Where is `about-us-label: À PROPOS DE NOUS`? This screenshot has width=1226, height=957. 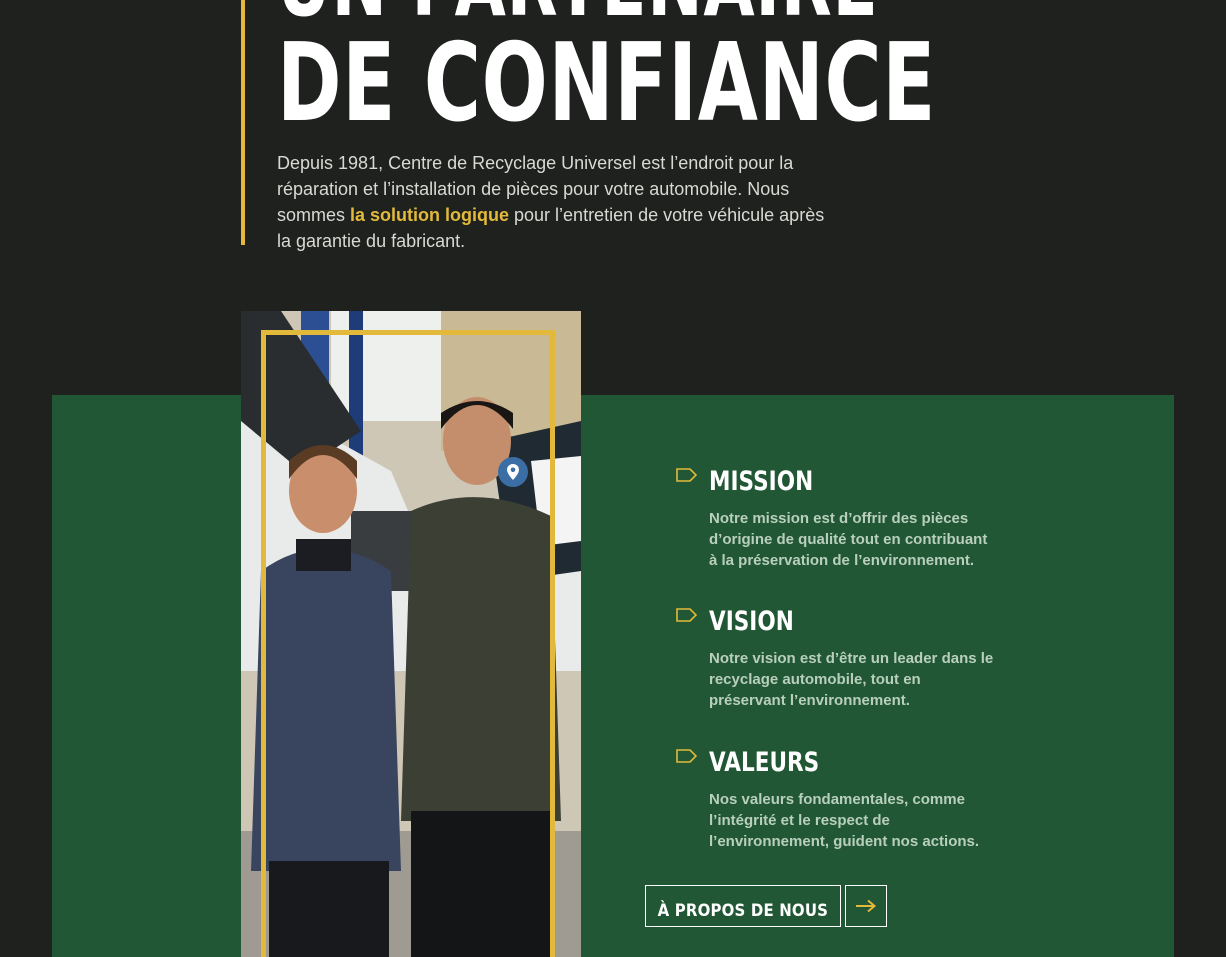
about-us-label: À PROPOS DE NOUS is located at coordinates (743, 911).